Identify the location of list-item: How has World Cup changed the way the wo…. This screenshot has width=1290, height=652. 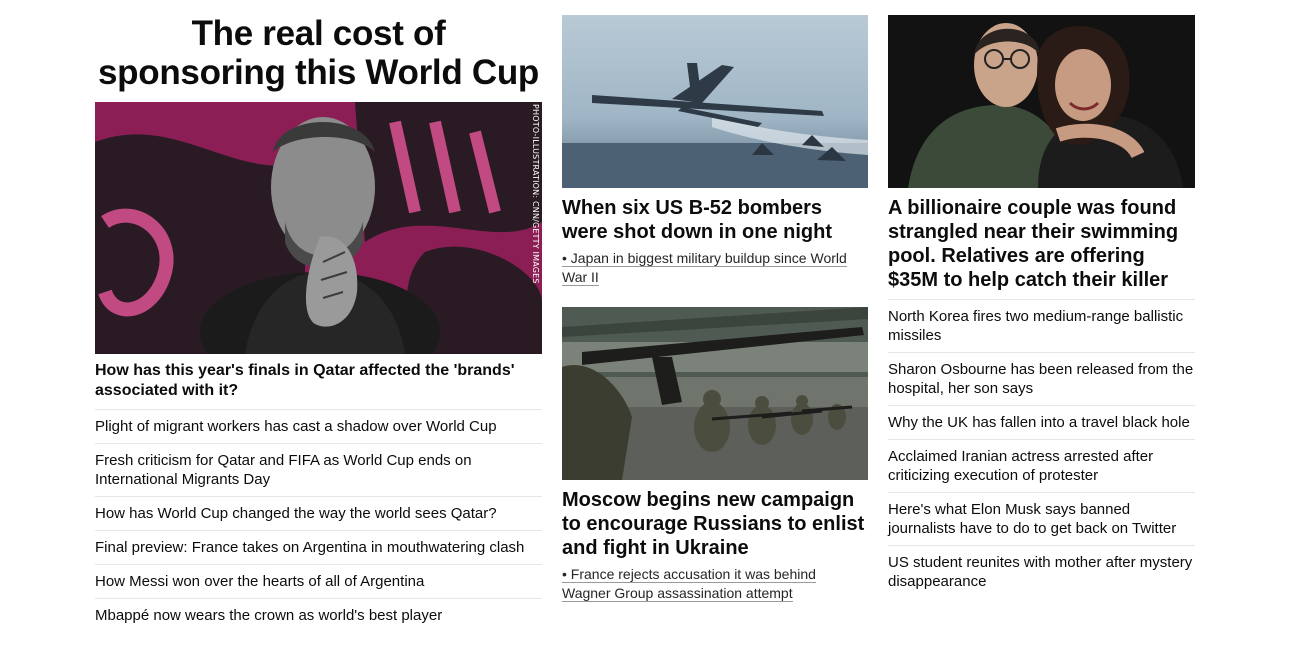
(318, 514).